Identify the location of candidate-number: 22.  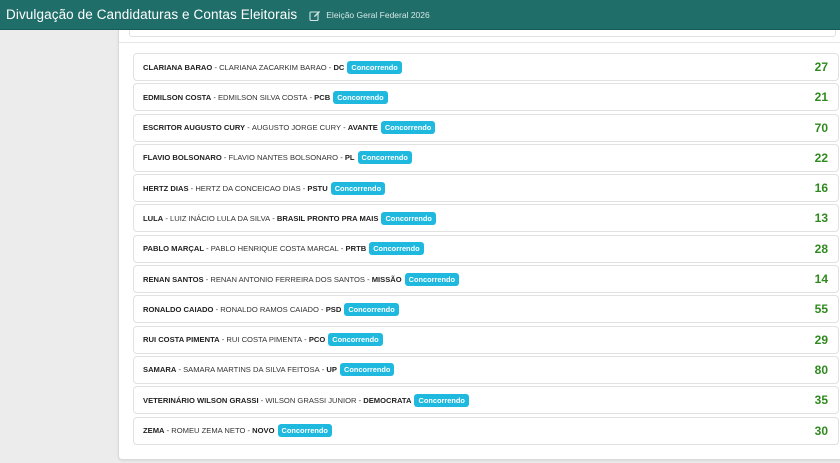
(821, 157).